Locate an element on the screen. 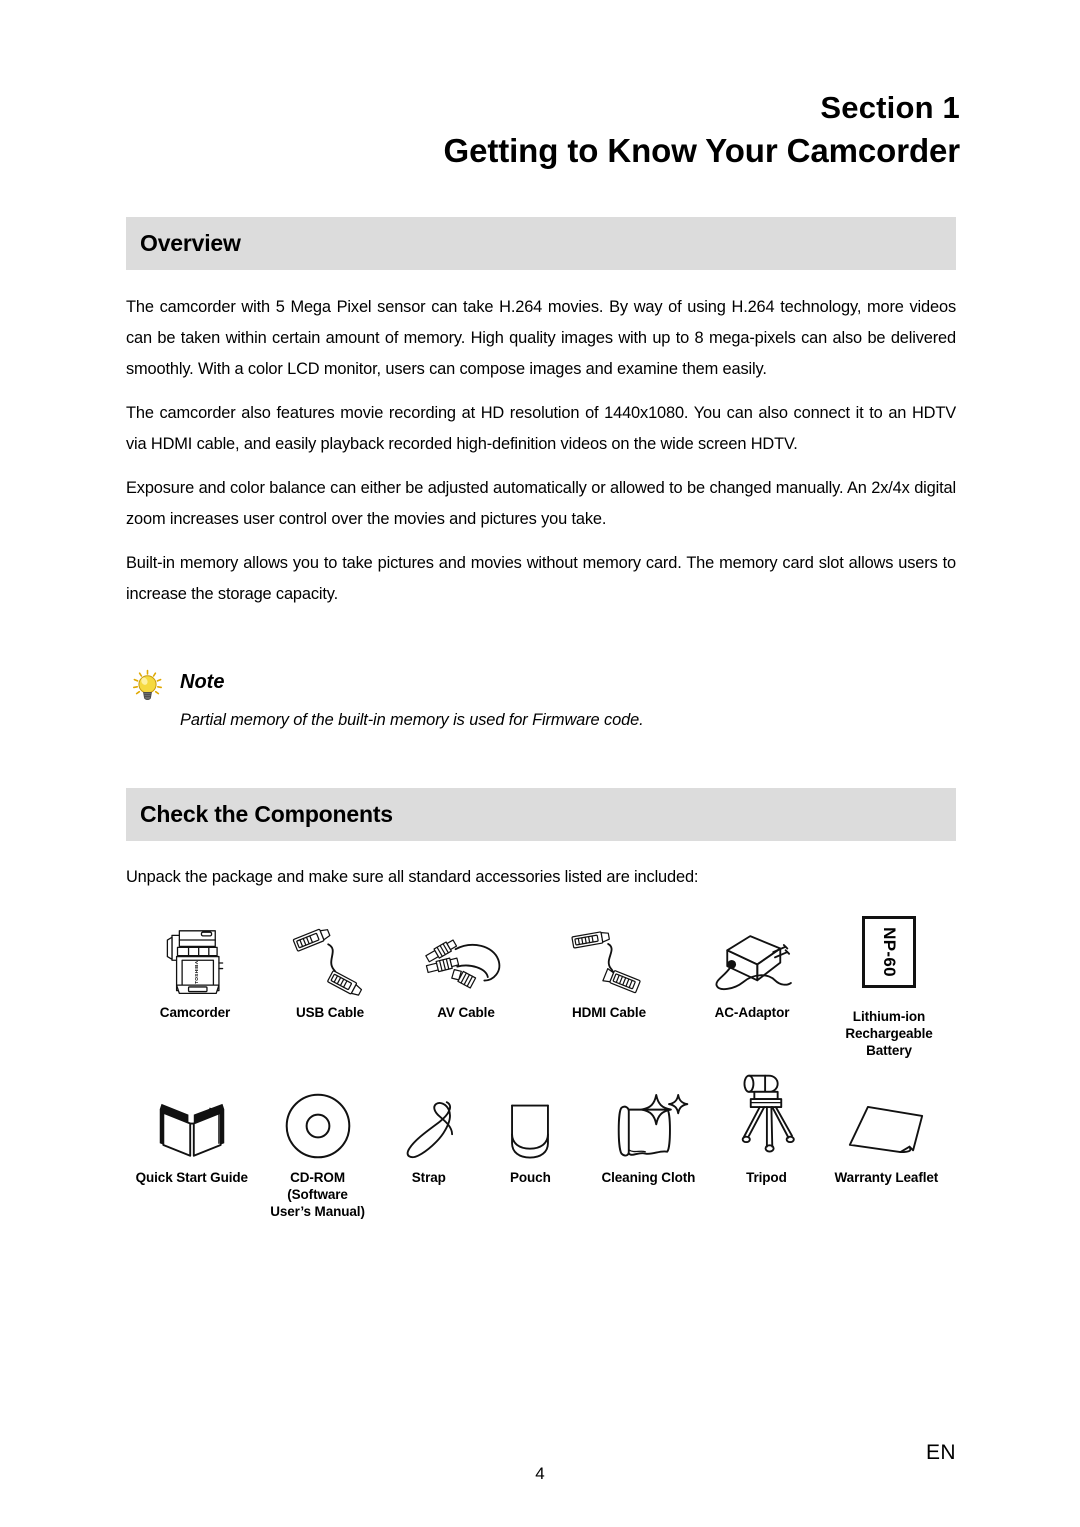  page-title: Getting to Know Your Camcorder is located at coordinates (702, 150).